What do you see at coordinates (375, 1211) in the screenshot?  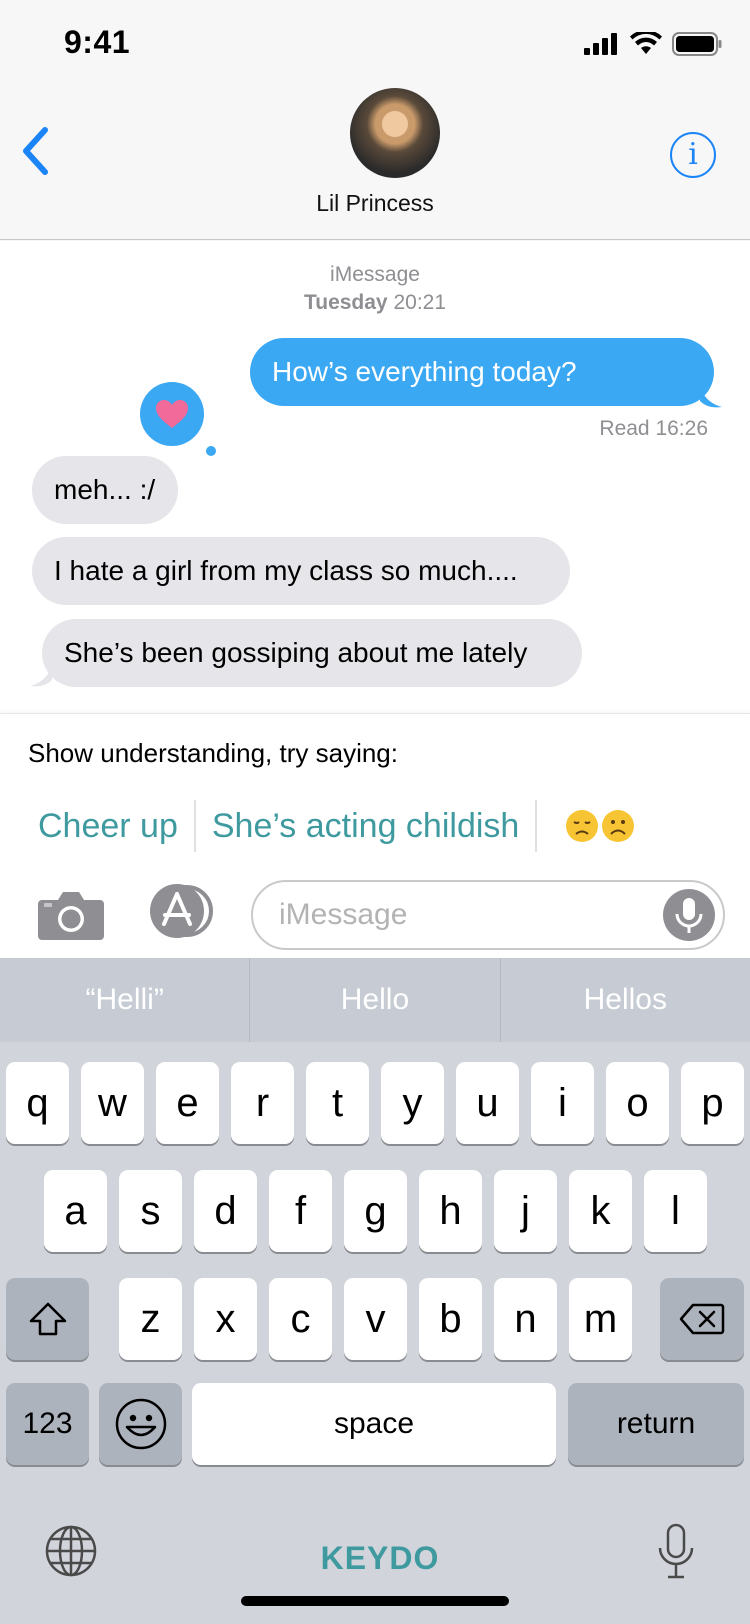 I see `key-g: g` at bounding box center [375, 1211].